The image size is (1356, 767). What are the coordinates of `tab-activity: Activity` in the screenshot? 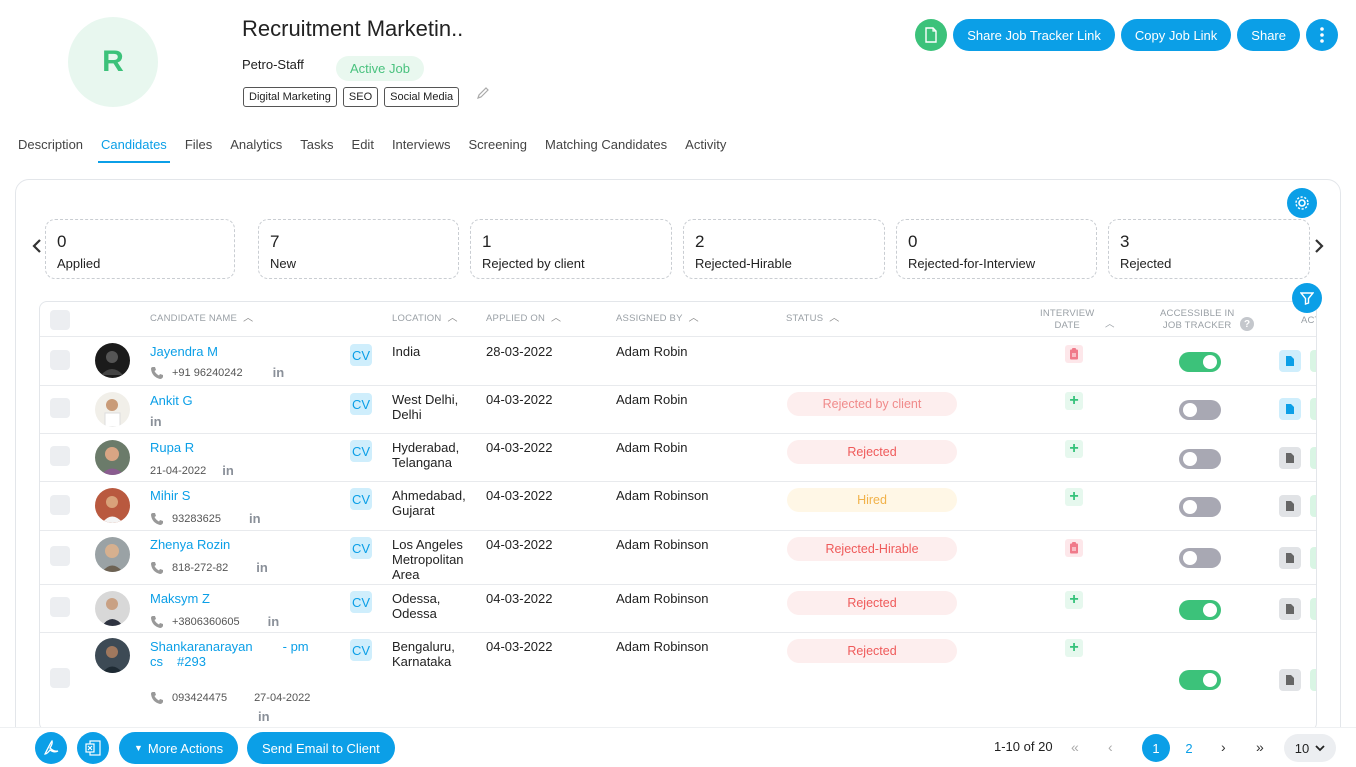 It's located at (705, 150).